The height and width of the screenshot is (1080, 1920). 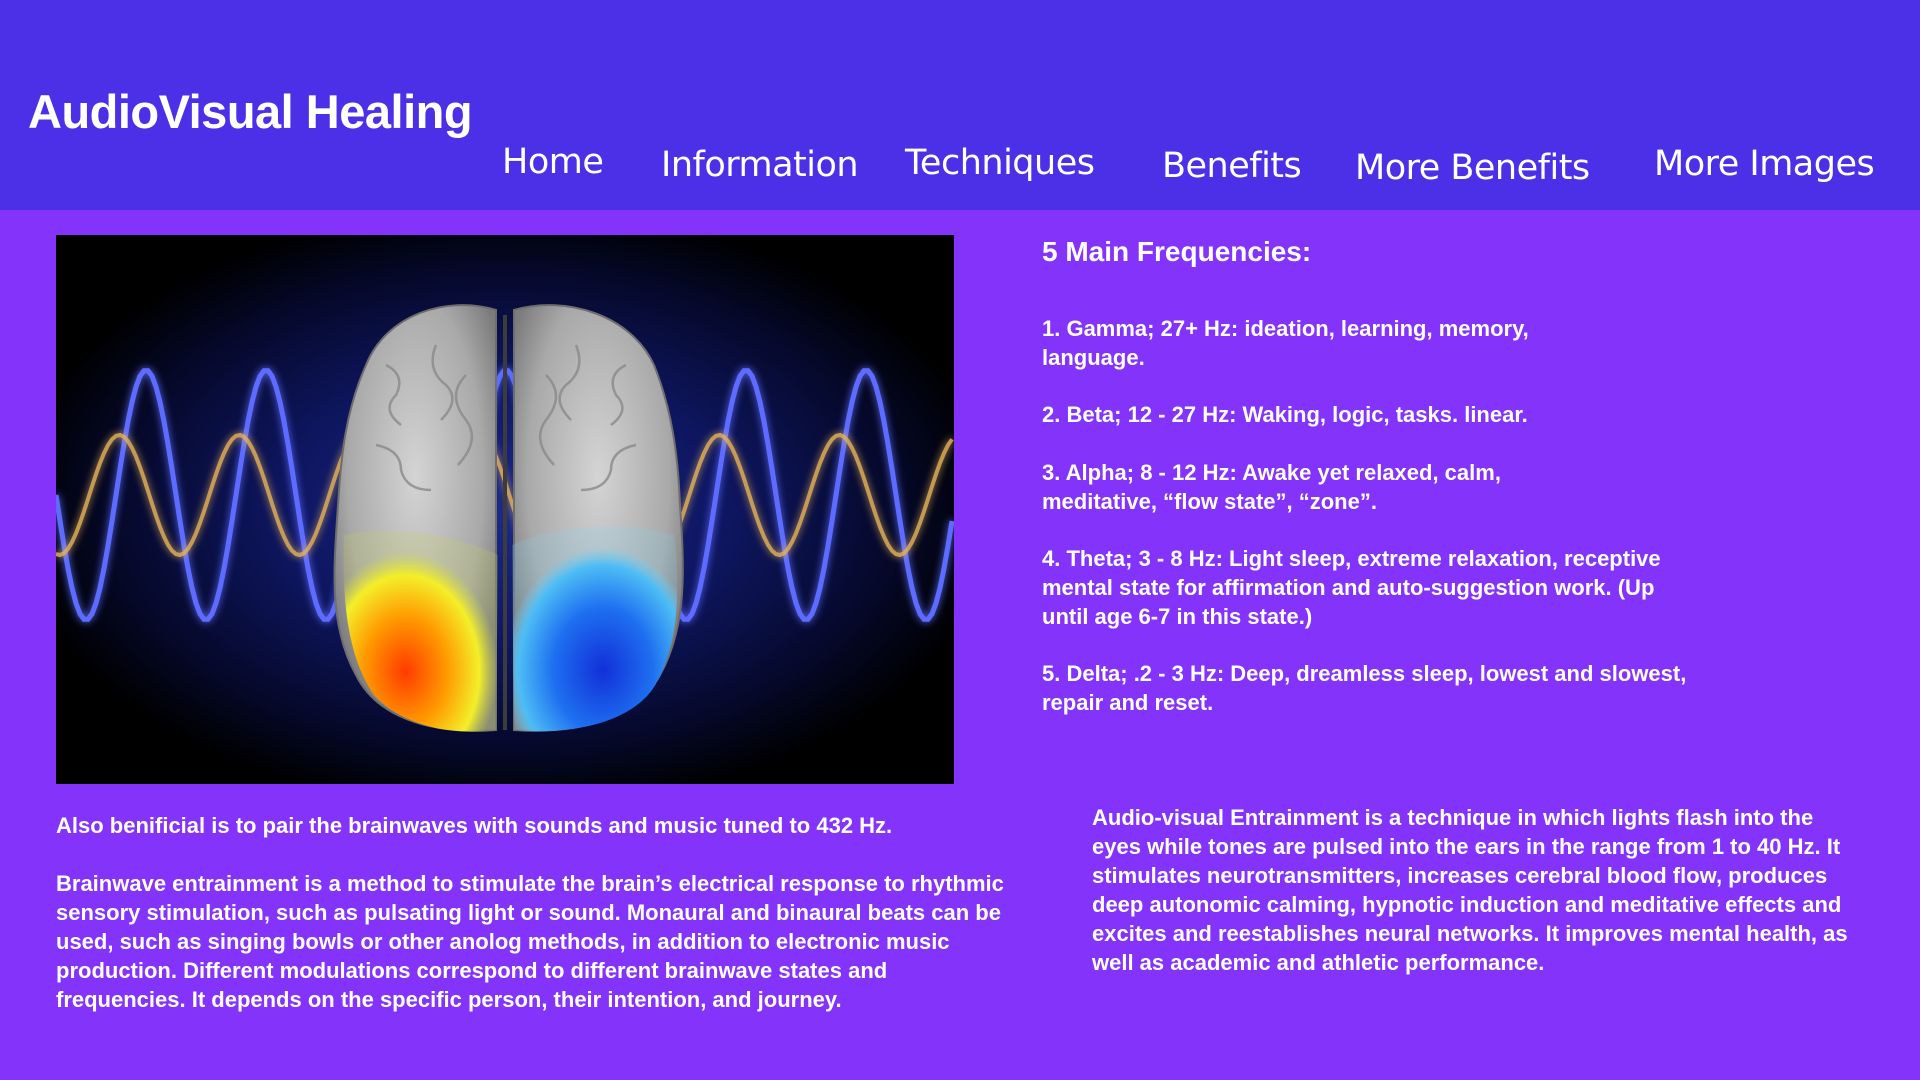 What do you see at coordinates (1177, 251) in the screenshot?
I see `frequencies-heading: 5 Main Frequencies:` at bounding box center [1177, 251].